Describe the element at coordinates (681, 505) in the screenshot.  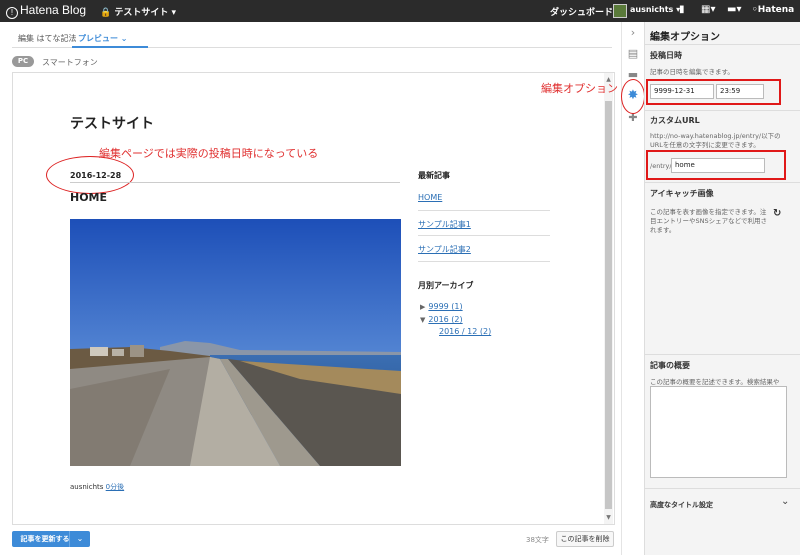
I see `advanced-title-settings: 高度なタイトル設定` at that location.